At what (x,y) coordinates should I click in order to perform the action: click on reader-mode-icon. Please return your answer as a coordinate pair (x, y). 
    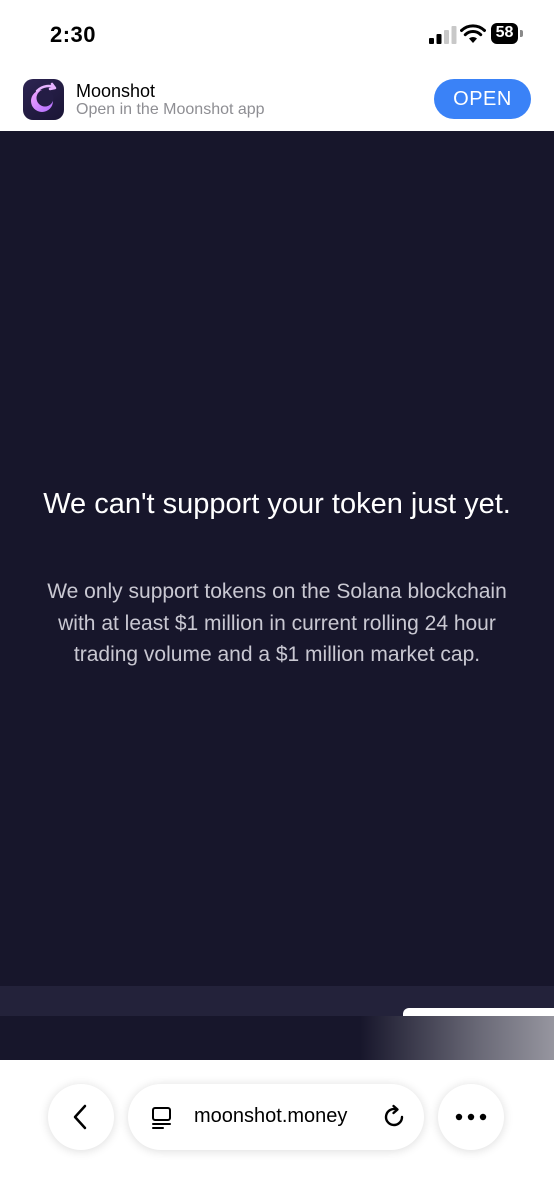
    Looking at the image, I should click on (162, 1118).